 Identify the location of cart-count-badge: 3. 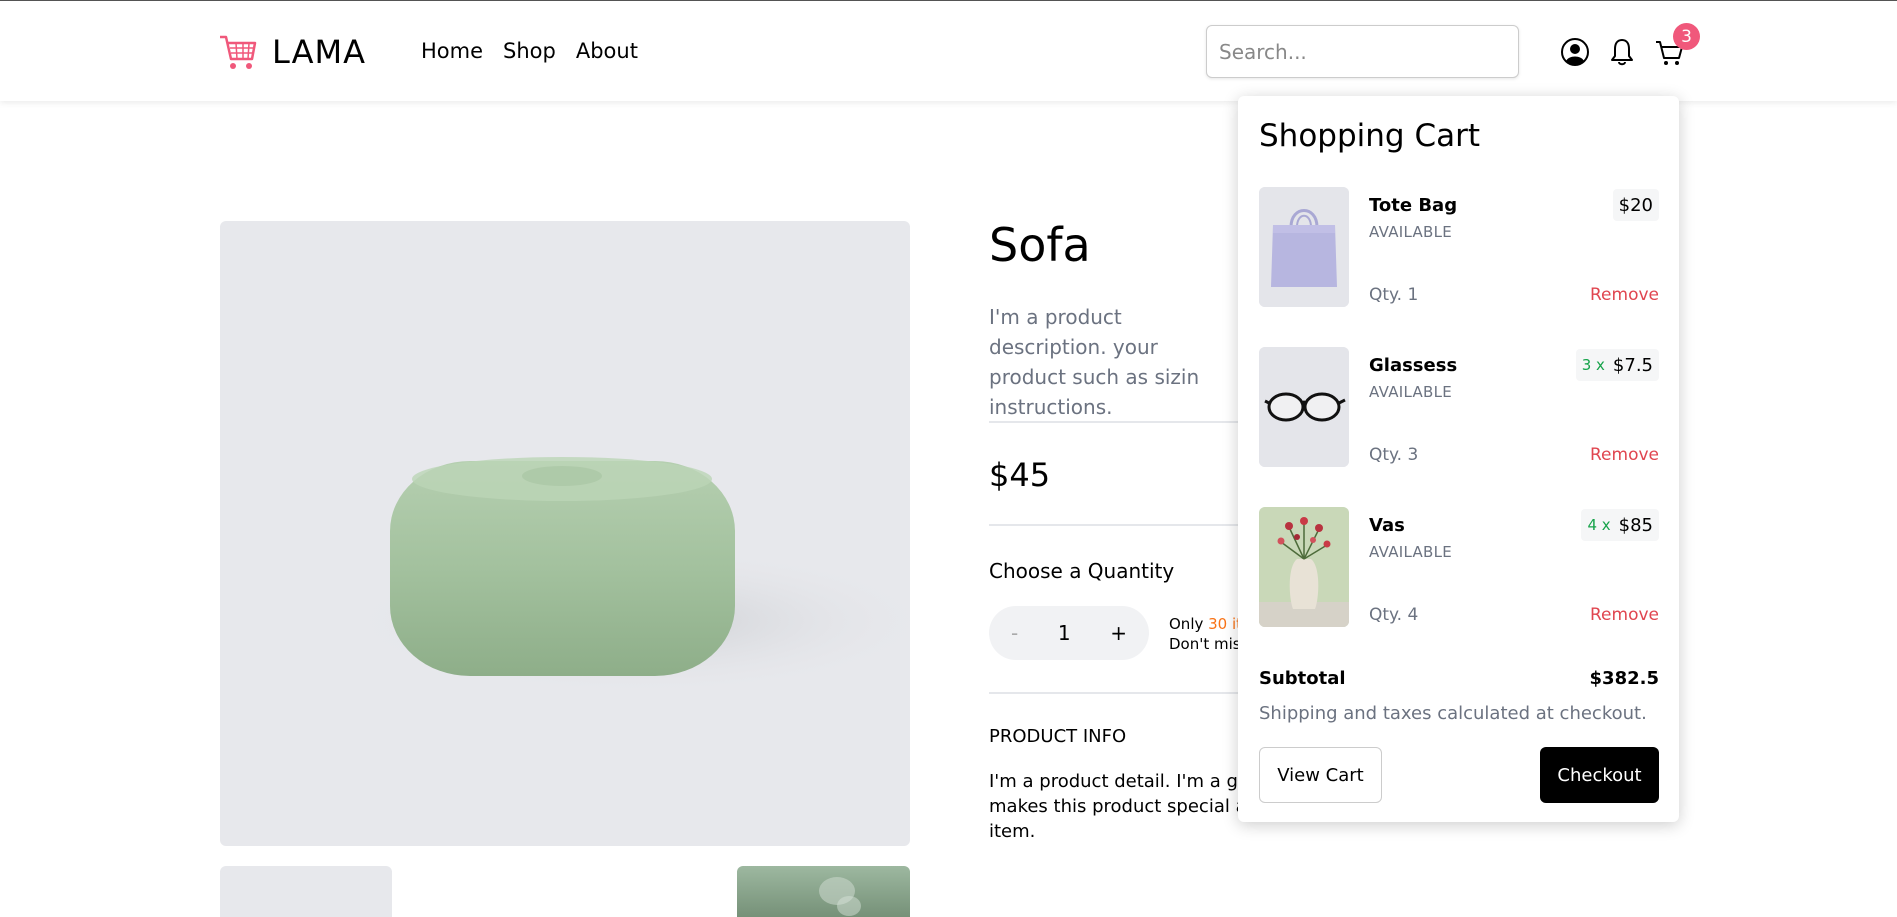
(1686, 36).